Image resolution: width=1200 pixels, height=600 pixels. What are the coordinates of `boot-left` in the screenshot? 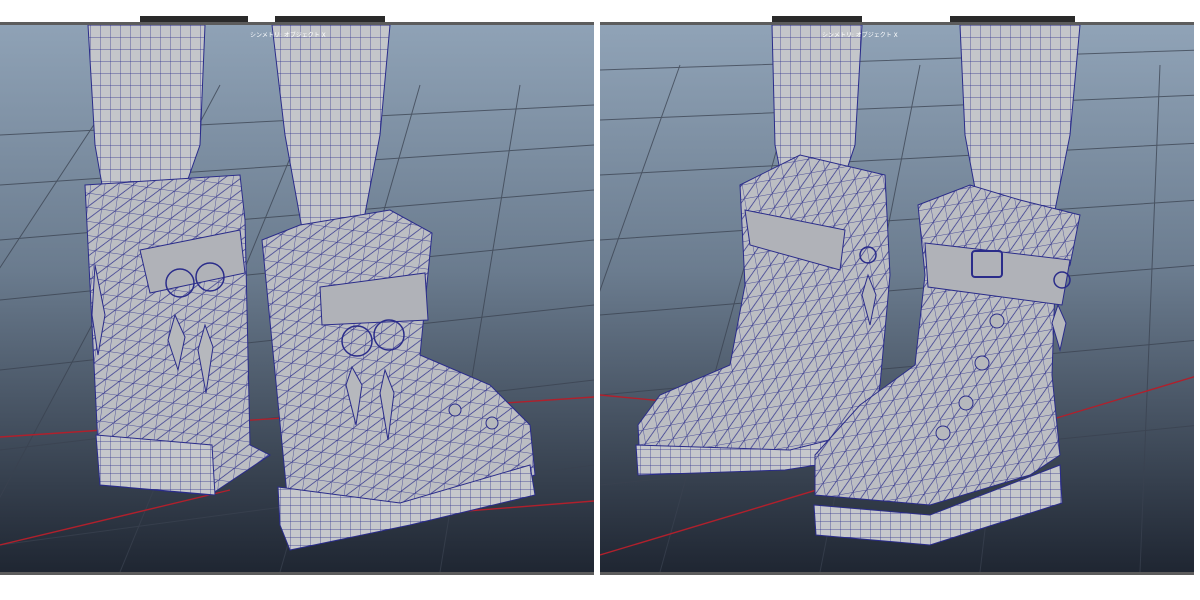 It's located at (177, 335).